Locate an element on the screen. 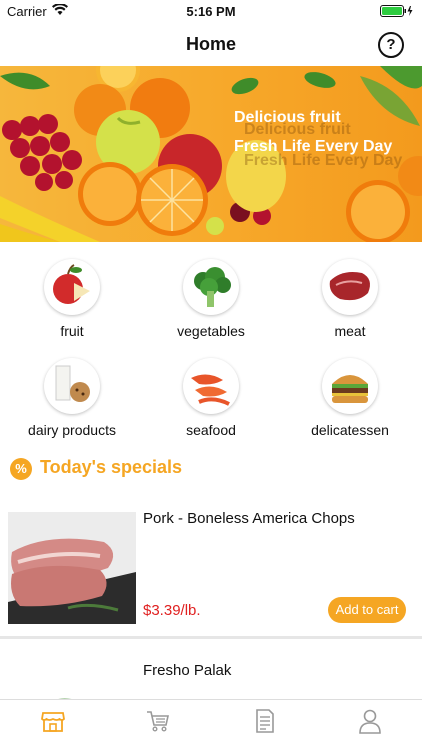 The height and width of the screenshot is (751, 422). dairy-icon is located at coordinates (72, 386).